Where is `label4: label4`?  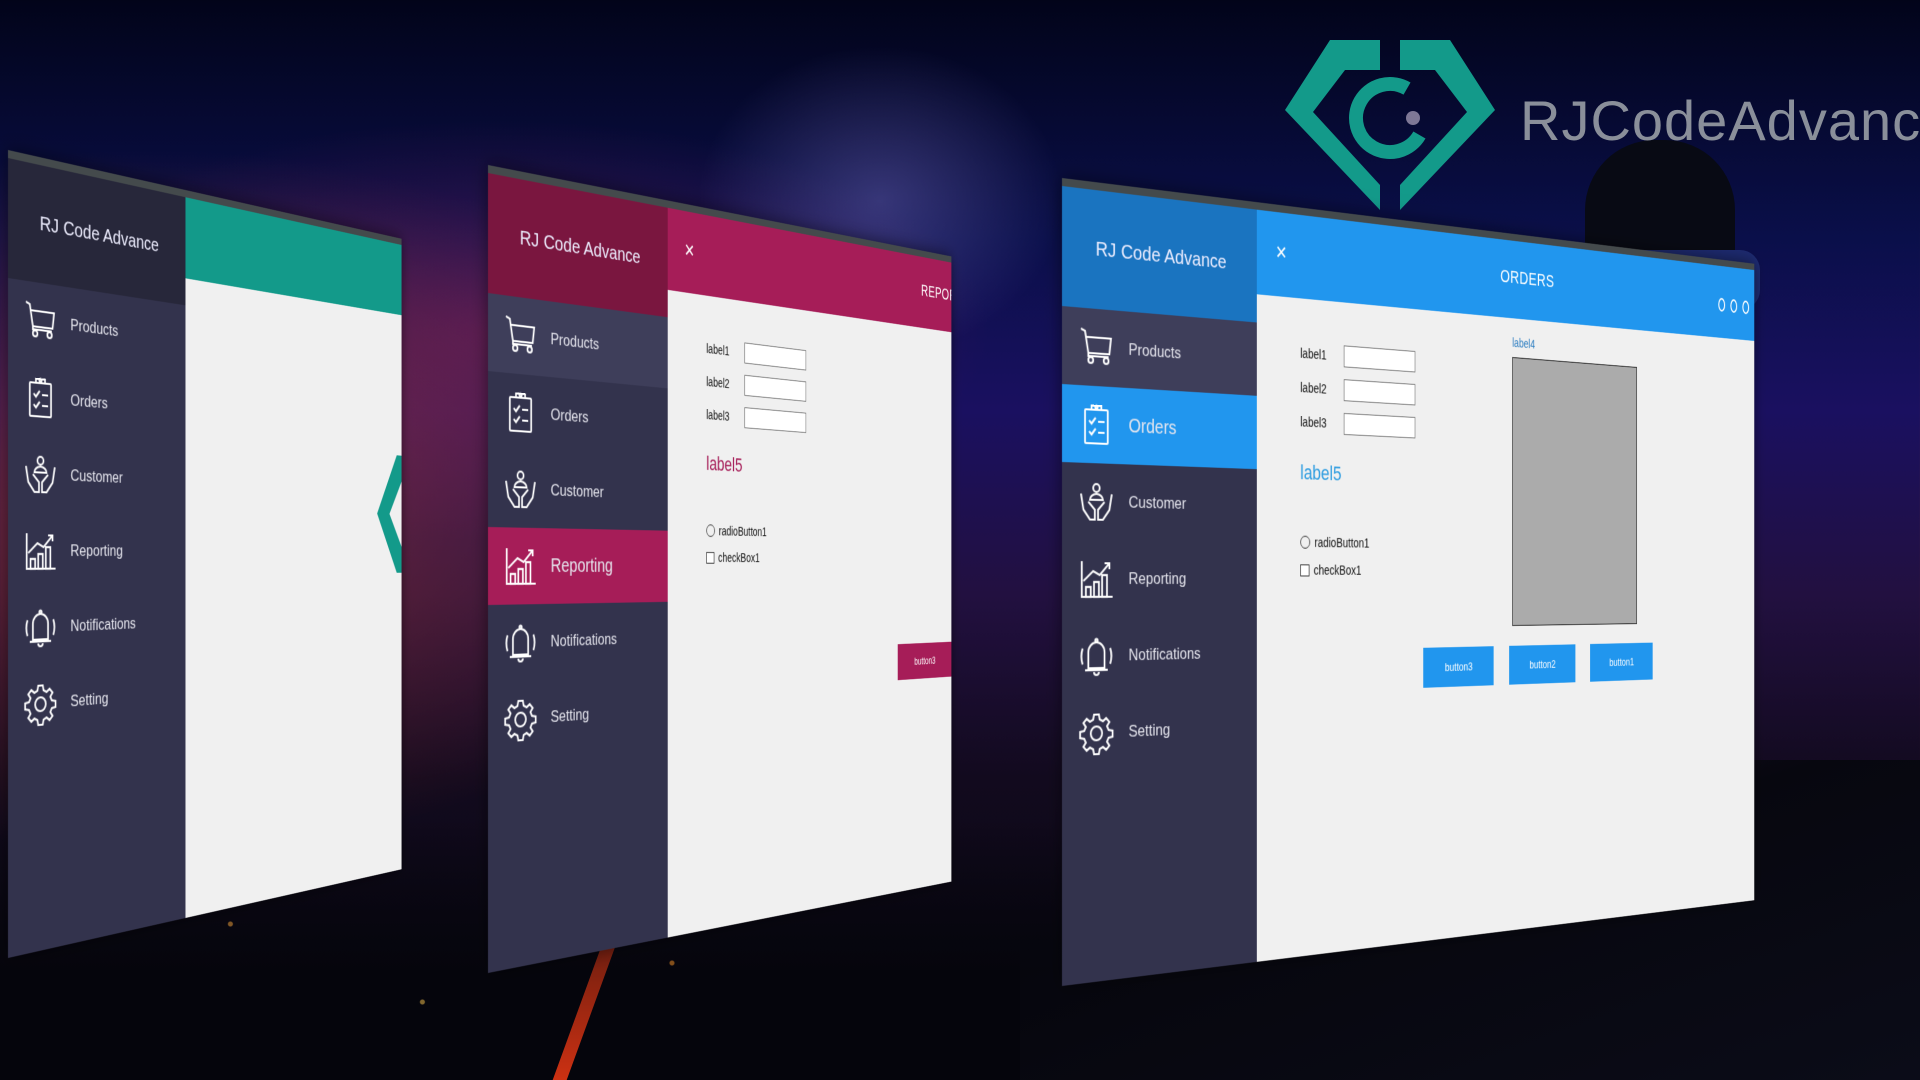 label4: label4 is located at coordinates (1524, 343).